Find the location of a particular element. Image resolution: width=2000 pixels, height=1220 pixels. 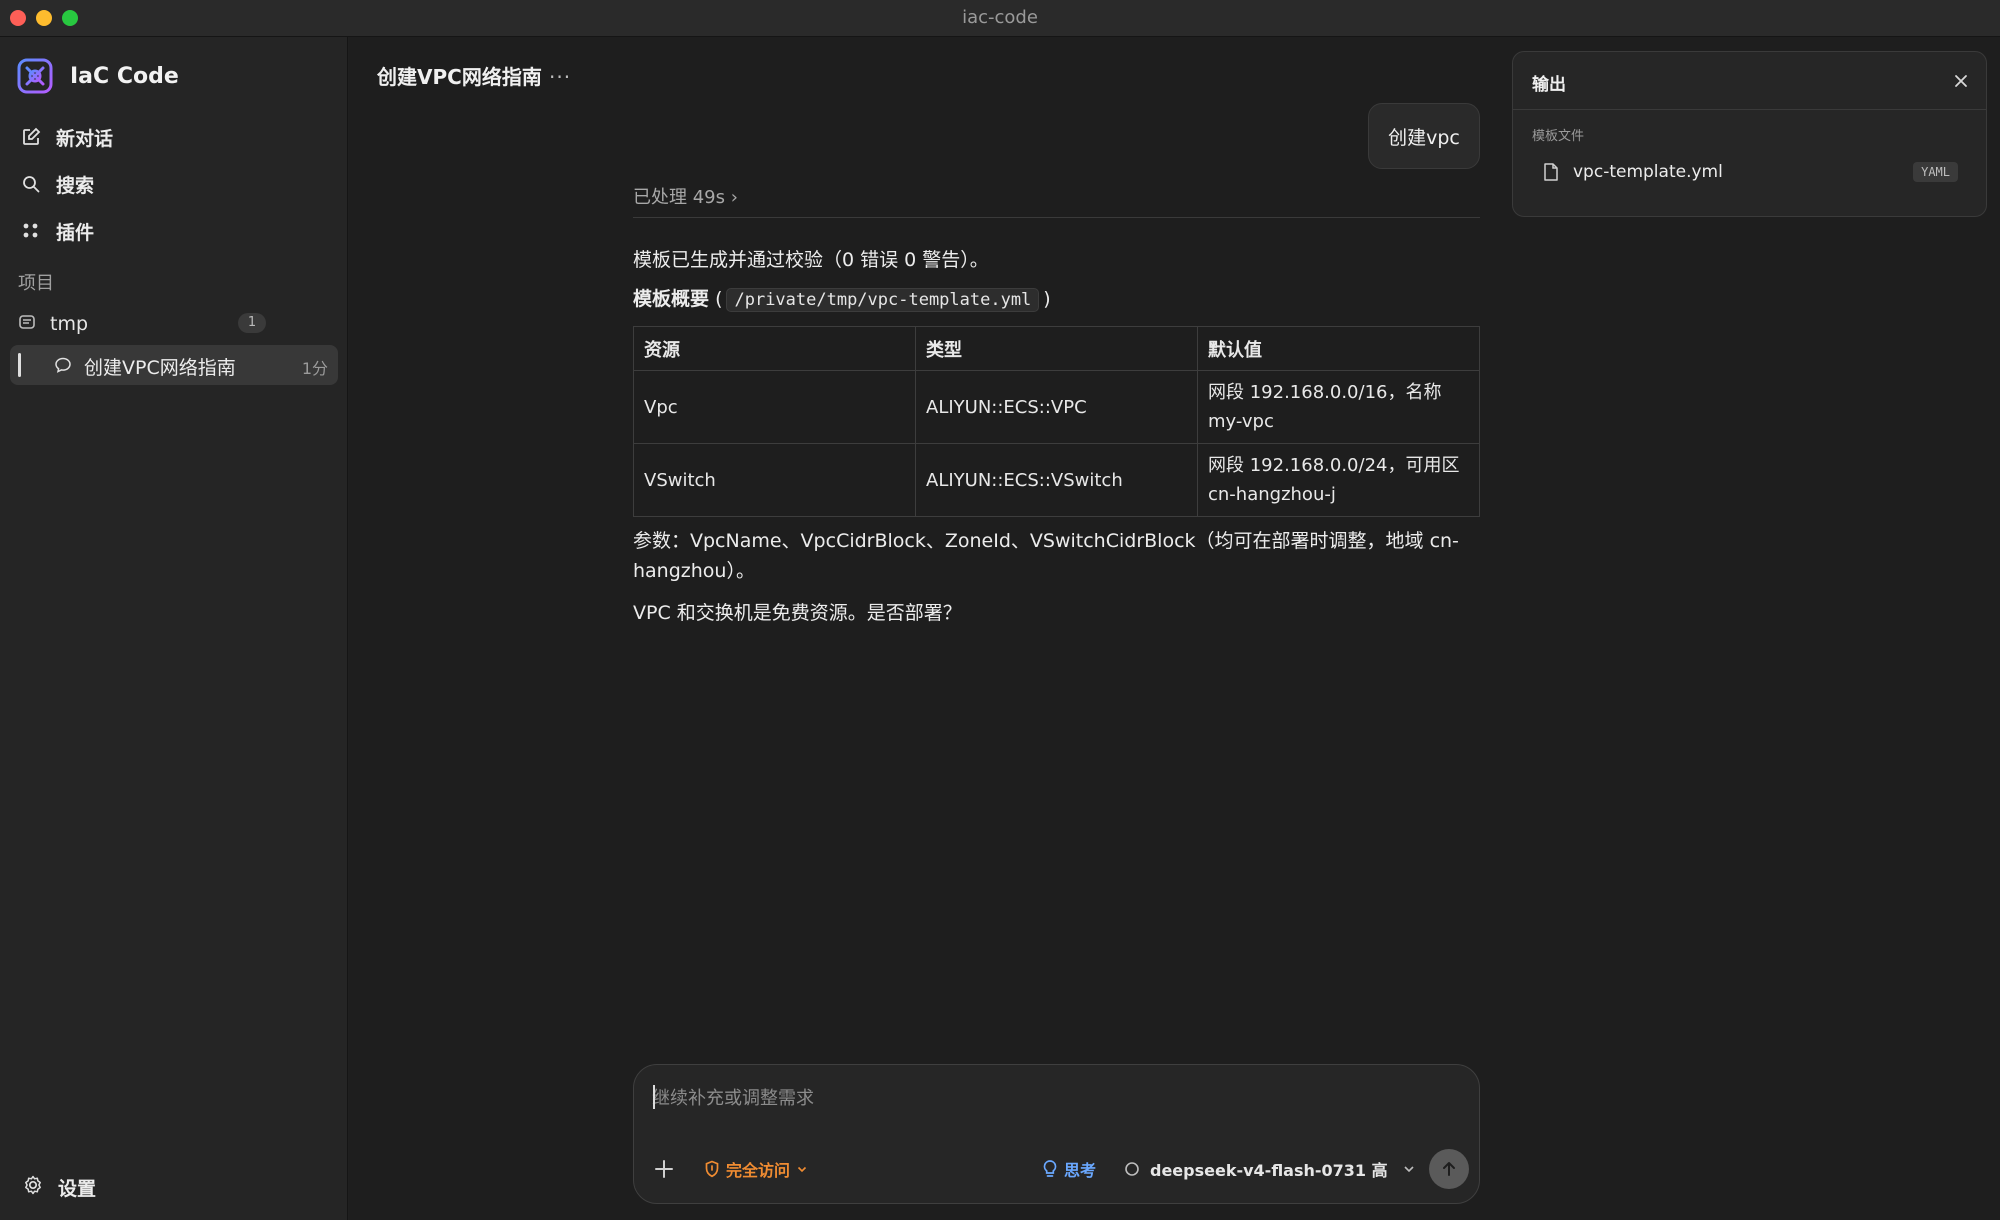

table-header-cell: 资源 is located at coordinates (774, 348).